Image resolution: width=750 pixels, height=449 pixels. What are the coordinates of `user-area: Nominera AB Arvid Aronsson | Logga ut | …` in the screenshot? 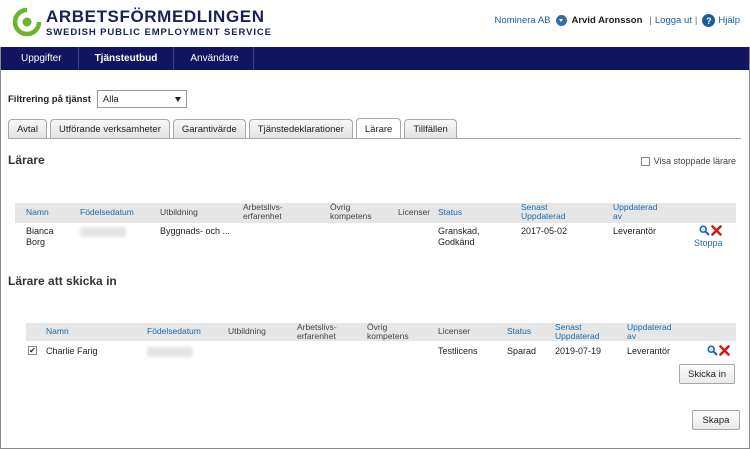 It's located at (617, 20).